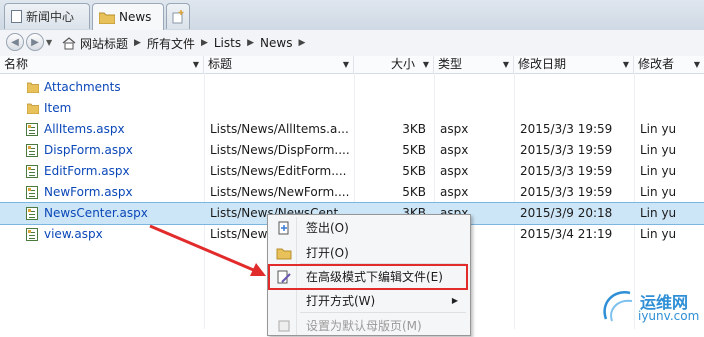  I want to click on menu-item-set-default-master: 设置为默认母版页(M), so click(368, 326).